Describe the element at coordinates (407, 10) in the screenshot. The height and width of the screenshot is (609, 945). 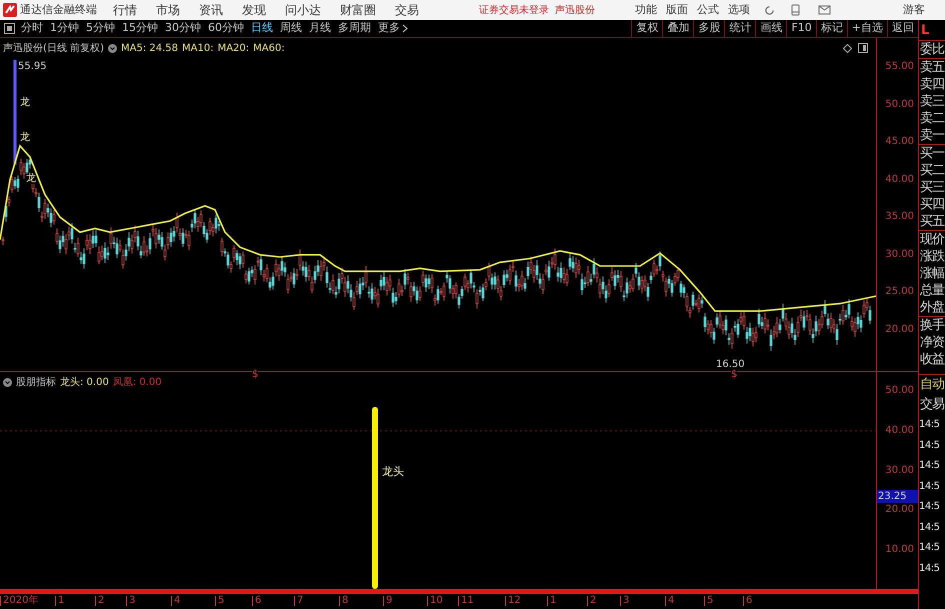
I see `menu-item: 交易` at that location.